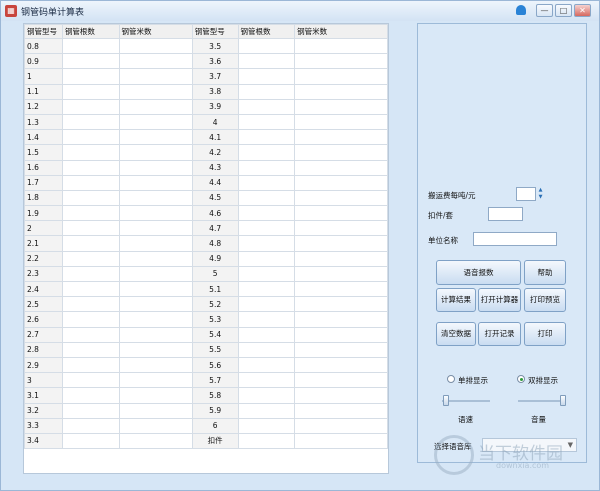 Image resolution: width=600 pixels, height=491 pixels. What do you see at coordinates (582, 10) in the screenshot?
I see `close-button: ✕` at bounding box center [582, 10].